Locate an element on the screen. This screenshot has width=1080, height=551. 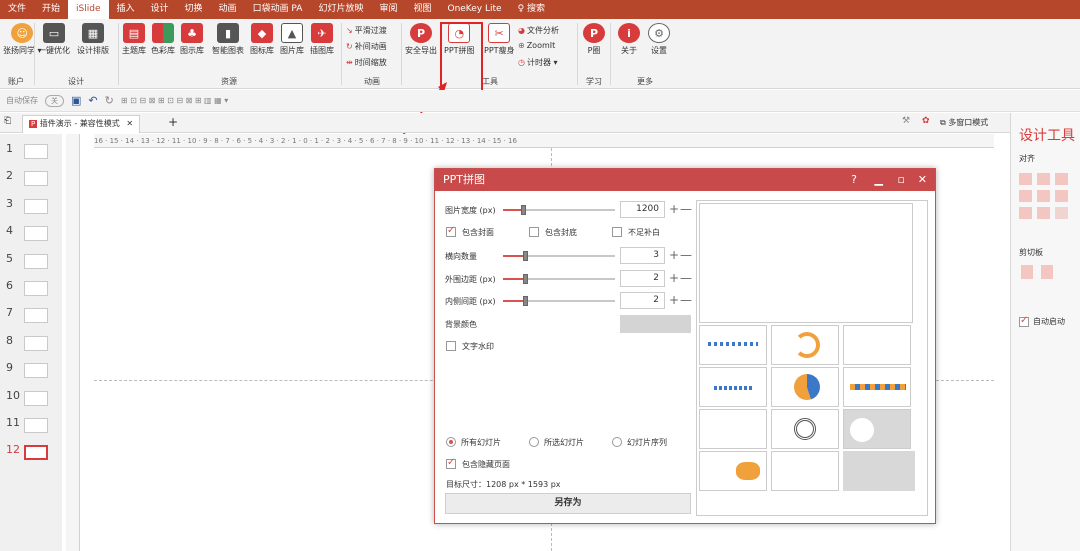
align-middle-icon is located at coordinates (1043, 196).